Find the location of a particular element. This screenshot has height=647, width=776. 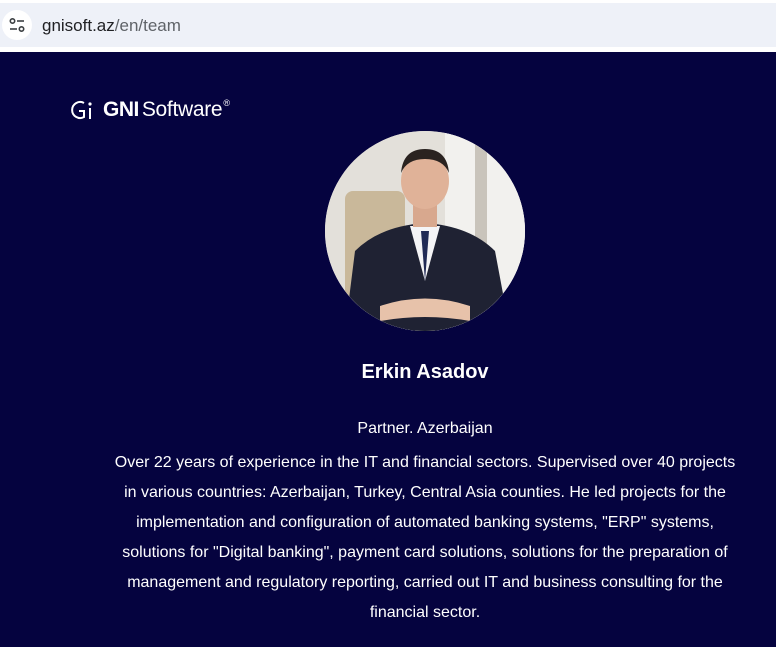

member-portrait-image is located at coordinates (425, 231).